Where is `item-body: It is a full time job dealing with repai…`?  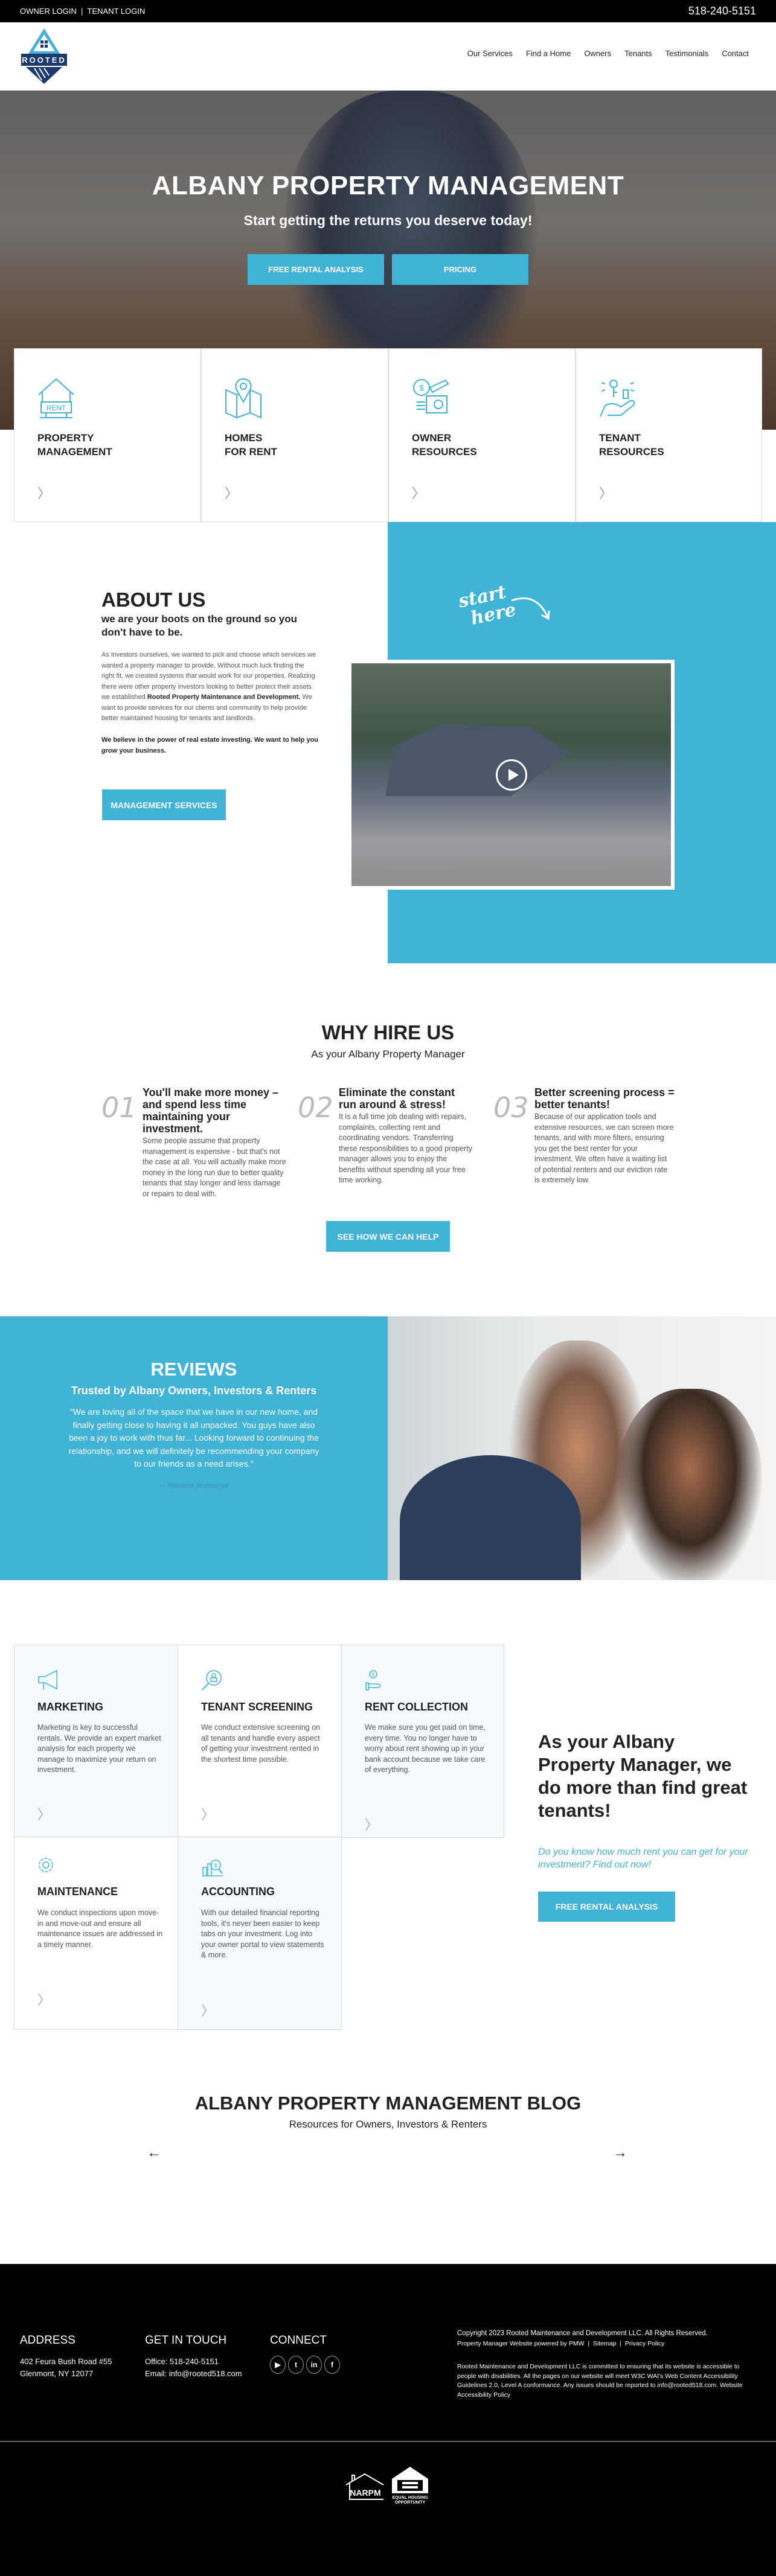 item-body: It is a full time job dealing with repai… is located at coordinates (405, 1148).